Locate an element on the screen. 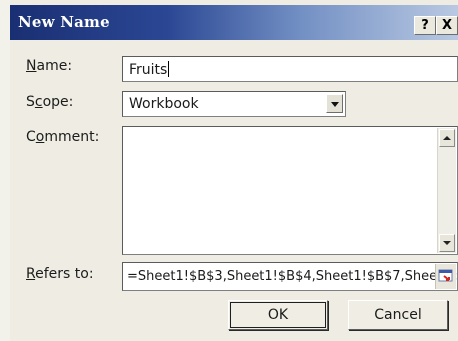  close-icon: X is located at coordinates (447, 25).